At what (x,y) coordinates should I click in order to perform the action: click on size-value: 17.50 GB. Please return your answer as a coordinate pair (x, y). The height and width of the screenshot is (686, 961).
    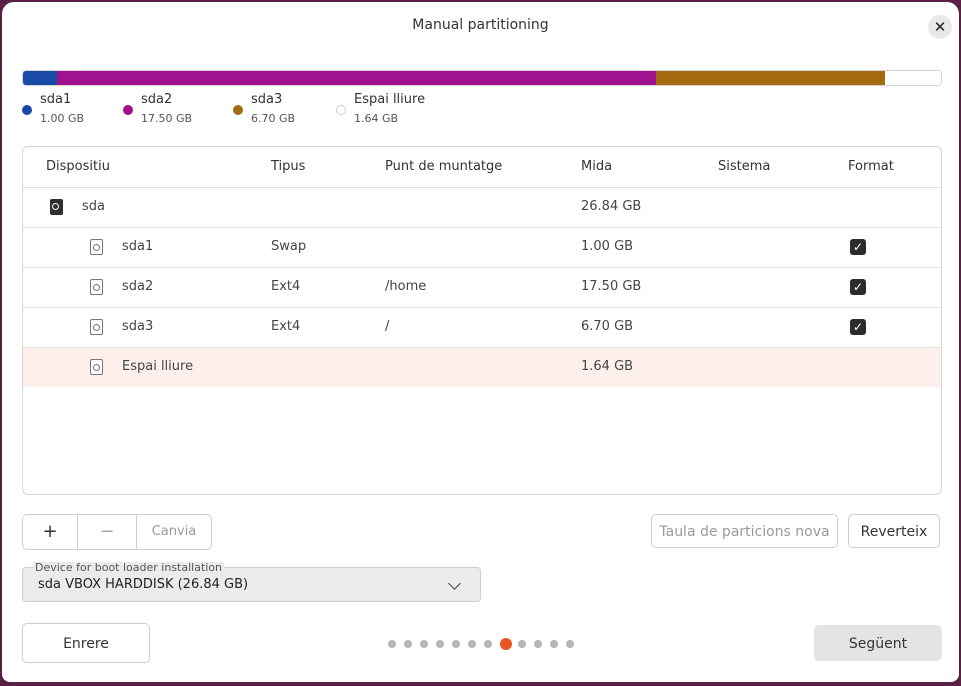
    Looking at the image, I should click on (611, 286).